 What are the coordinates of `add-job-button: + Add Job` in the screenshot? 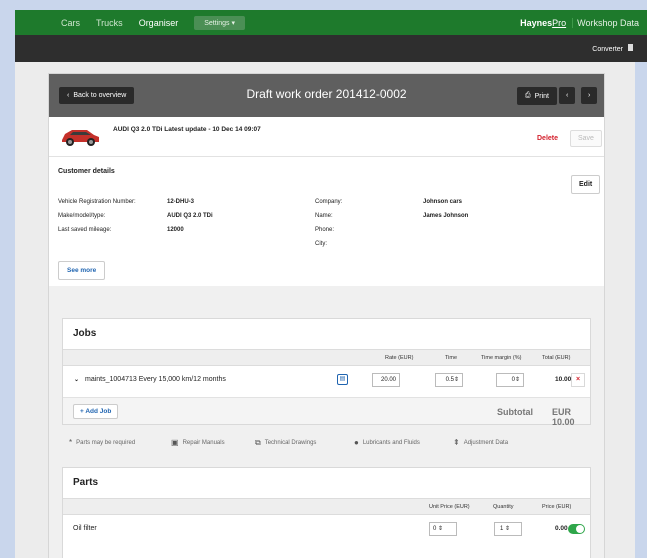 It's located at (96, 411).